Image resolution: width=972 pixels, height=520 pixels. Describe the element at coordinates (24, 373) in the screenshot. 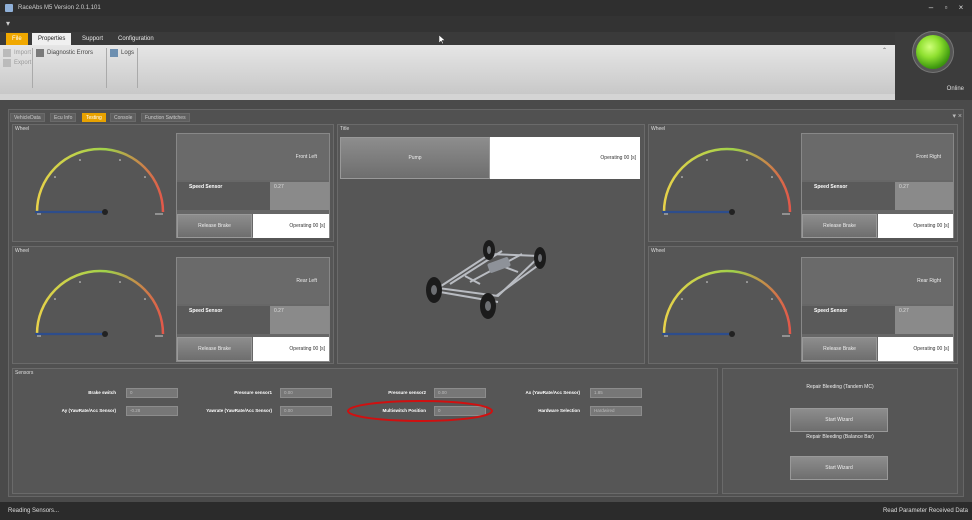

I see `group-label: Sensors` at that location.